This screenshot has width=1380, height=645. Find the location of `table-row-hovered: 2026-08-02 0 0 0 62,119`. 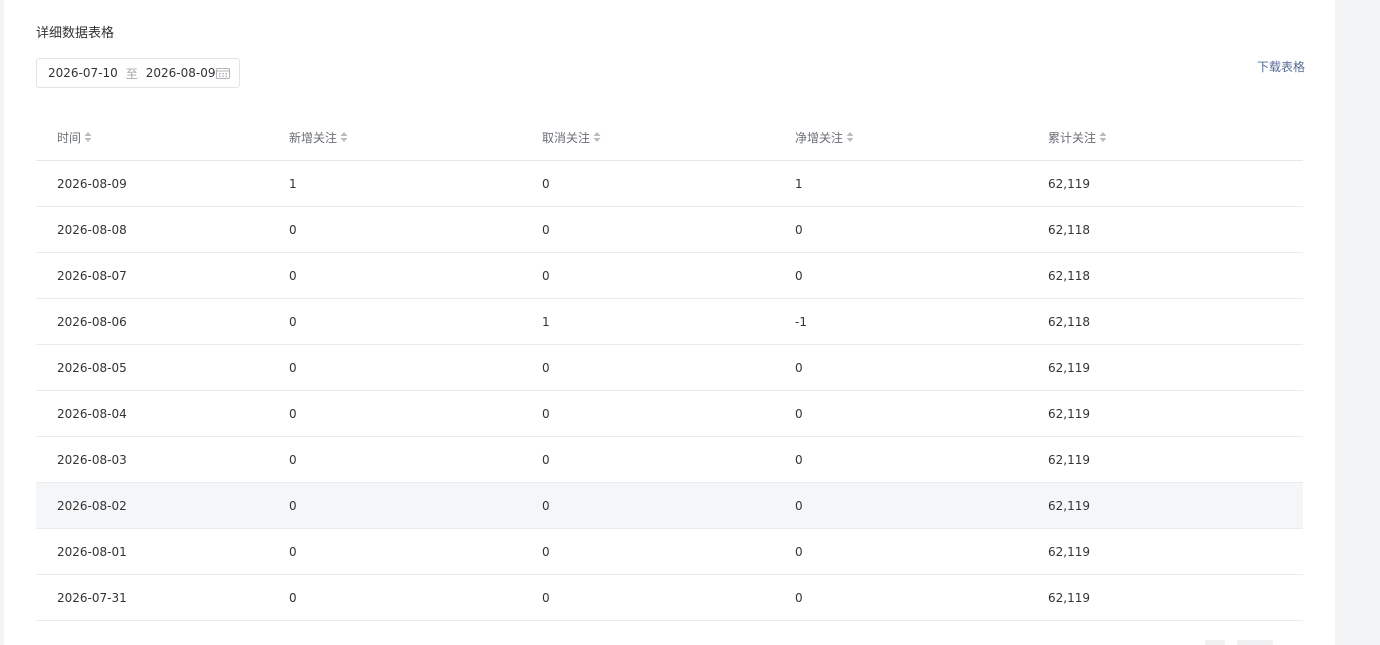

table-row-hovered: 2026-08-02 0 0 0 62,119 is located at coordinates (669, 505).